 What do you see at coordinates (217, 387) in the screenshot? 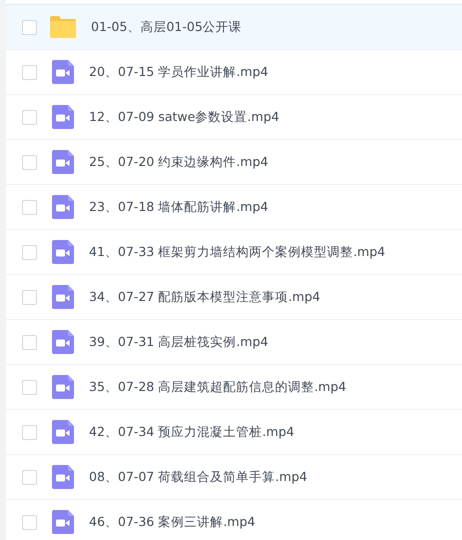
I see `file-name: 35、07-28 高层建筑超配筋信息的调整.mp4` at bounding box center [217, 387].